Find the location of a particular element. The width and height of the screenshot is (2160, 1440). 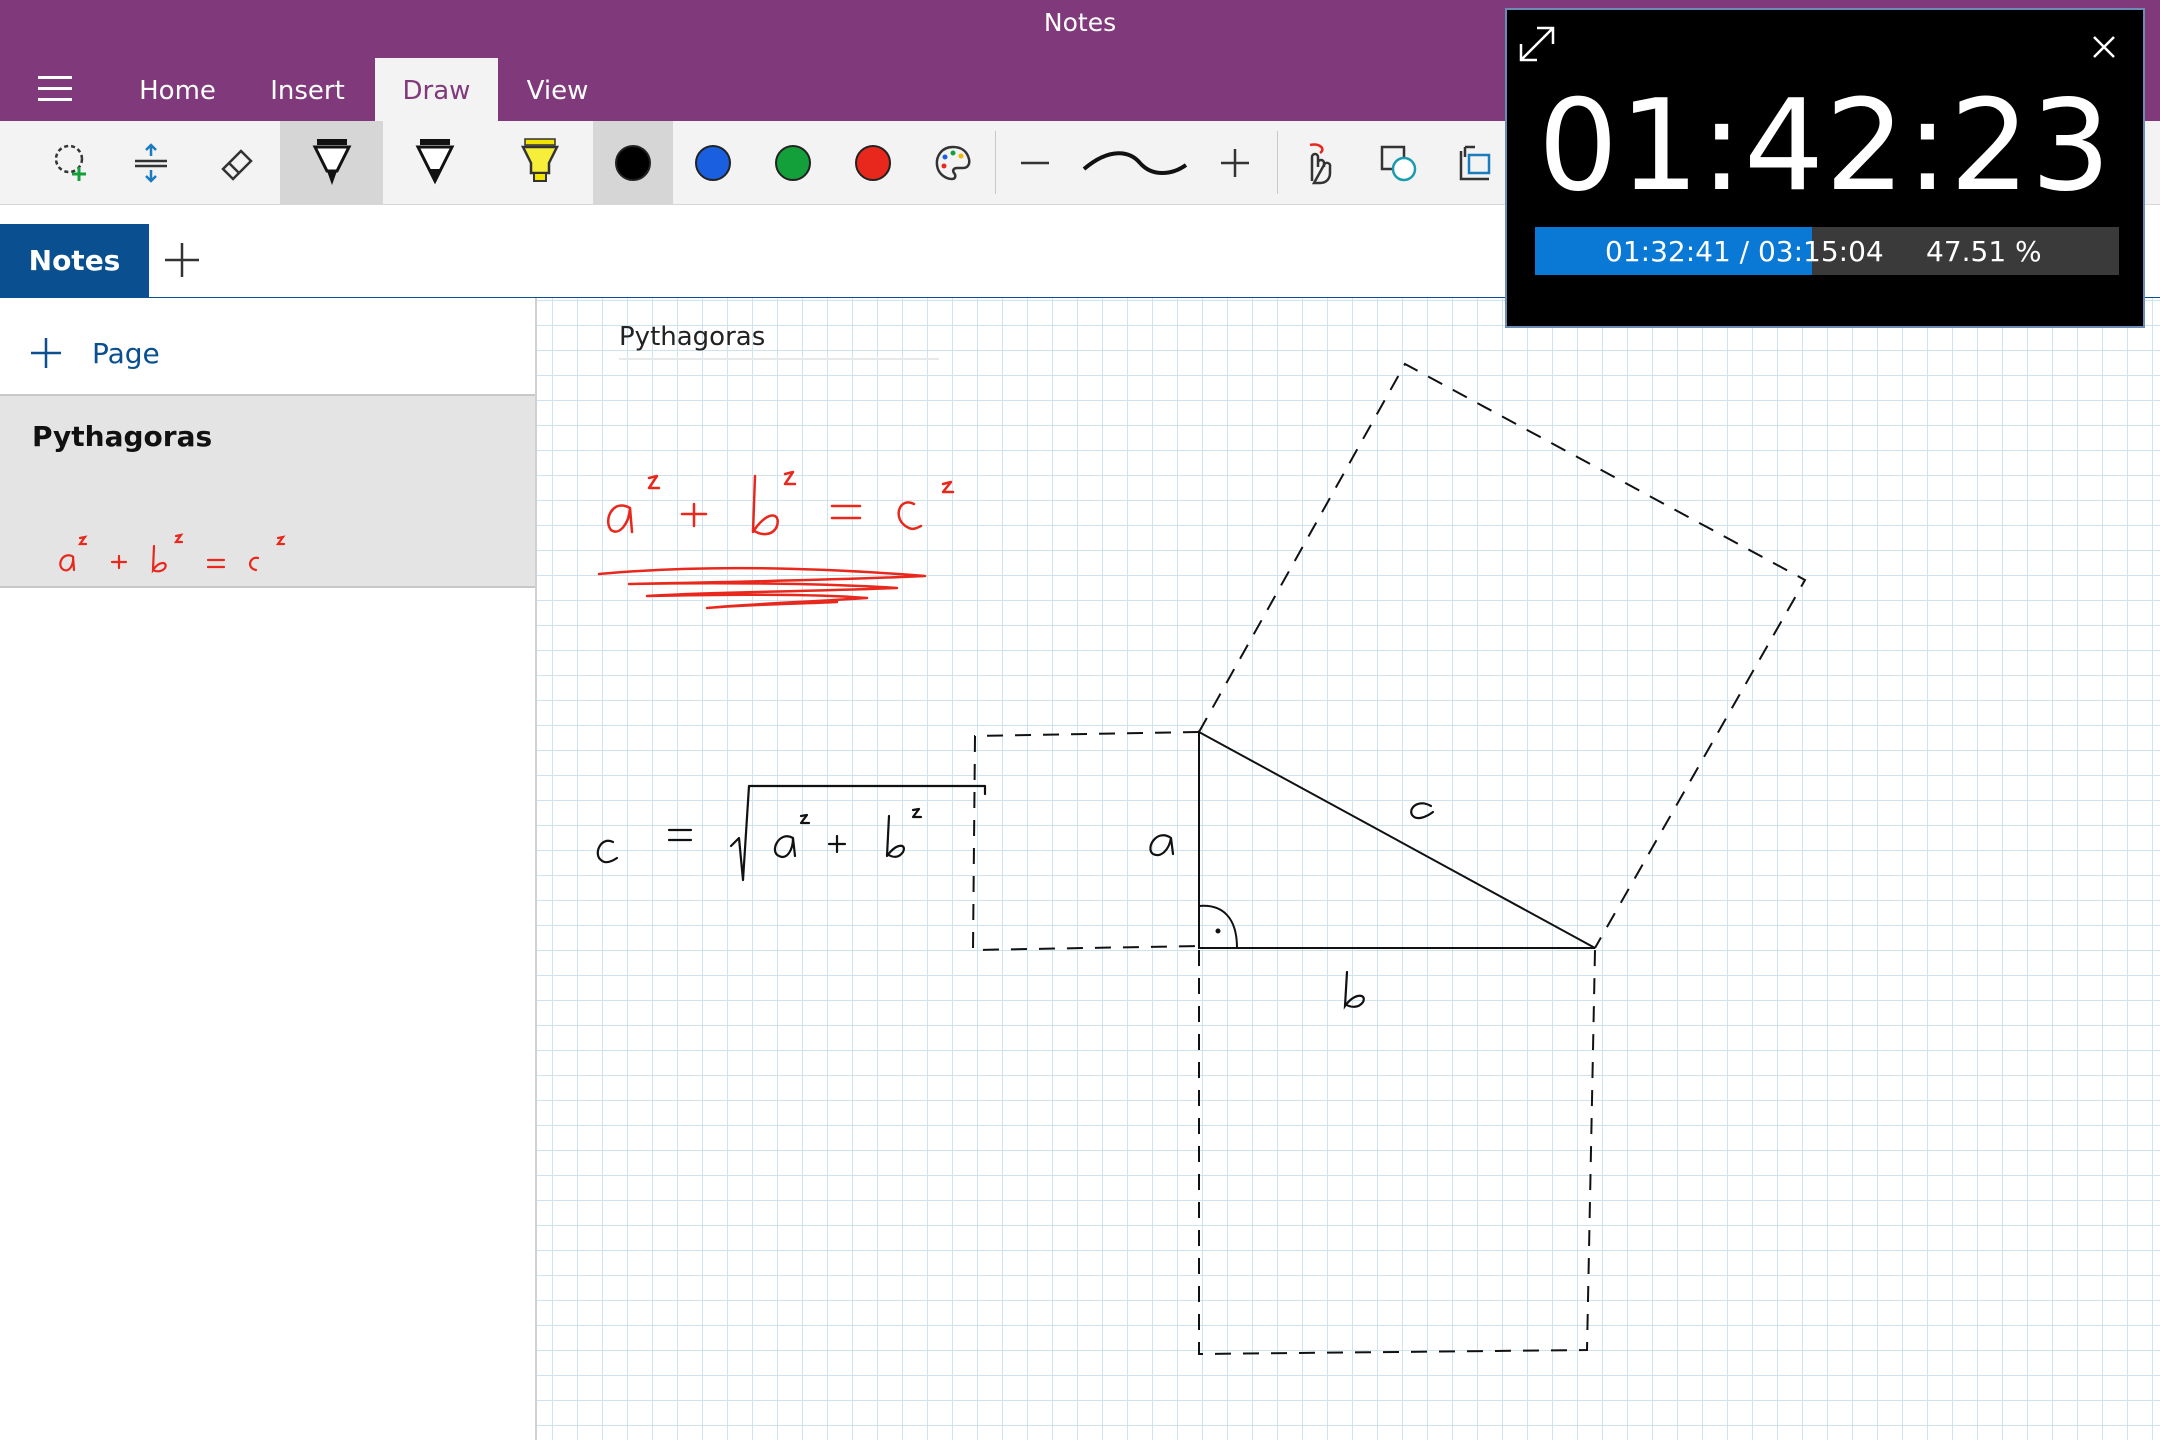

color-black-swatch is located at coordinates (633, 162).